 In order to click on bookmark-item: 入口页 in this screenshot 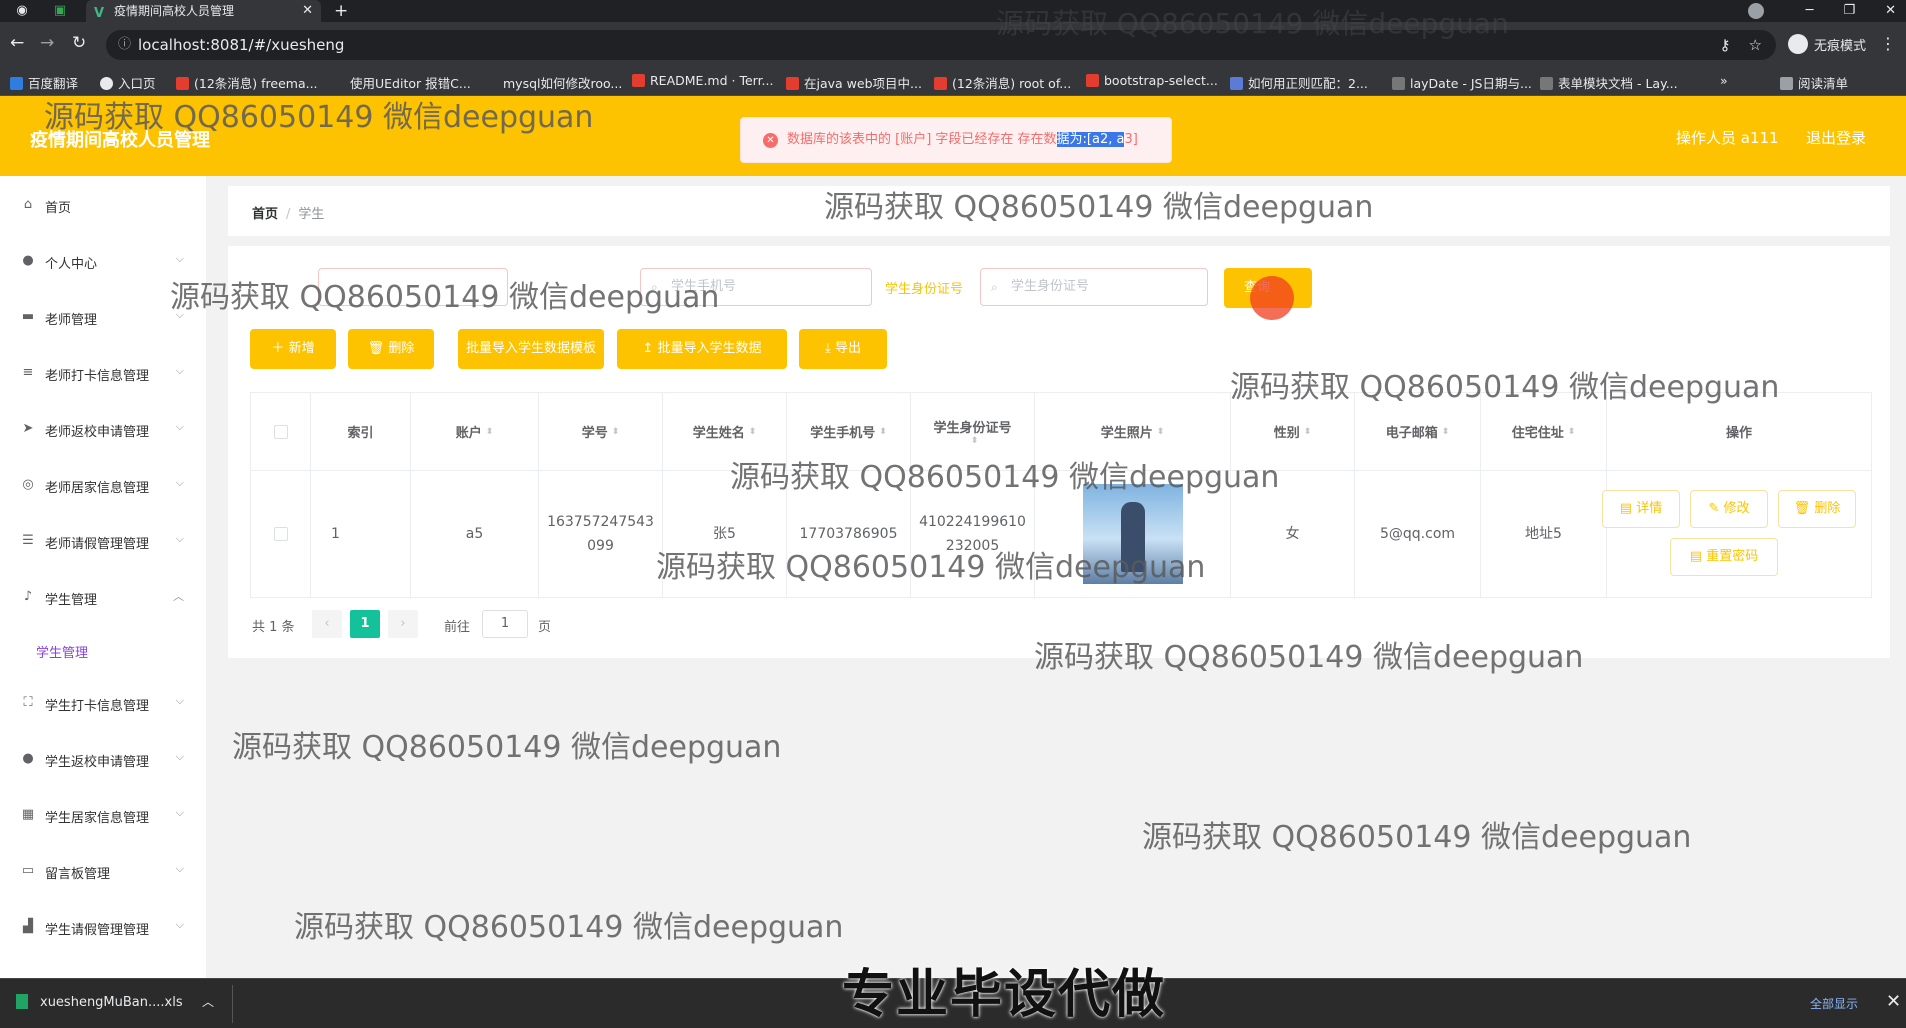, I will do `click(128, 82)`.